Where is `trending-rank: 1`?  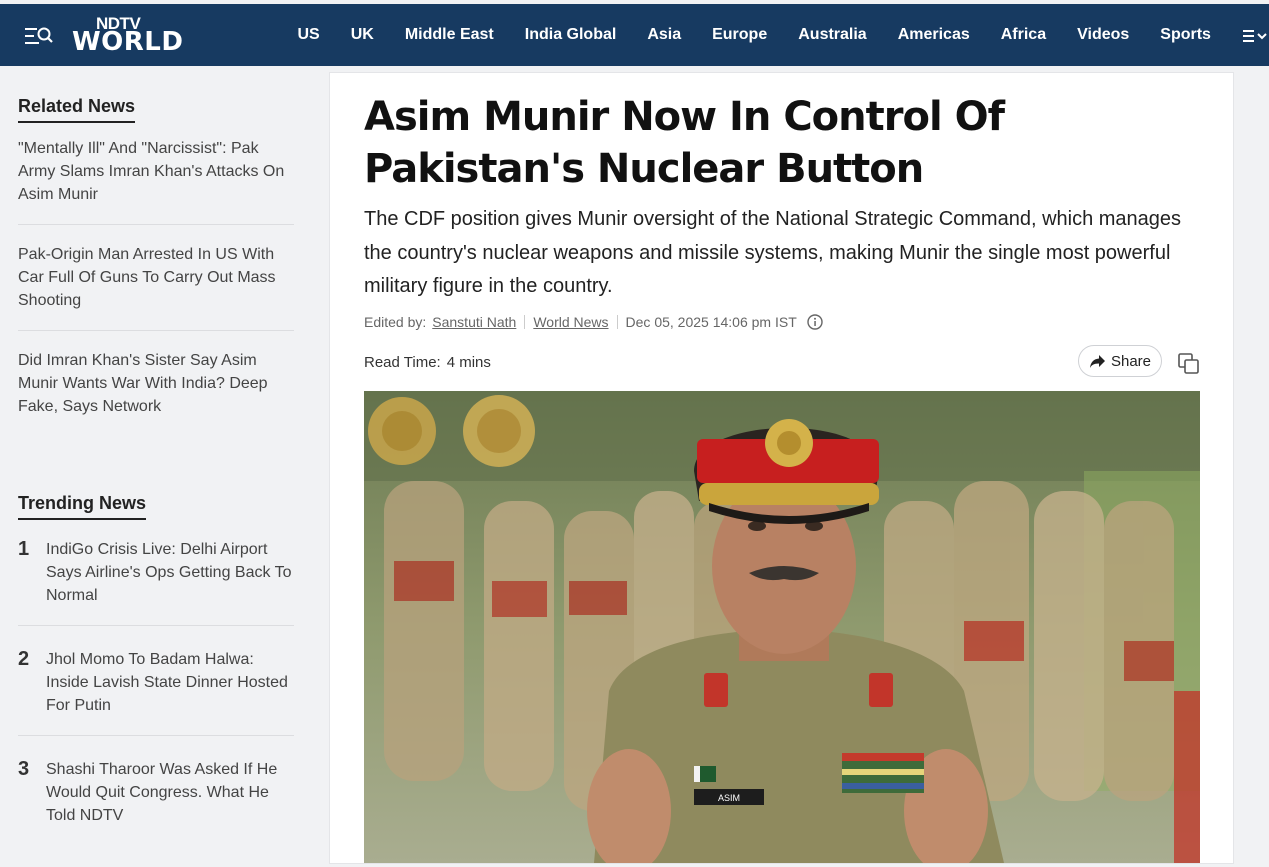
trending-rank: 1 is located at coordinates (24, 549).